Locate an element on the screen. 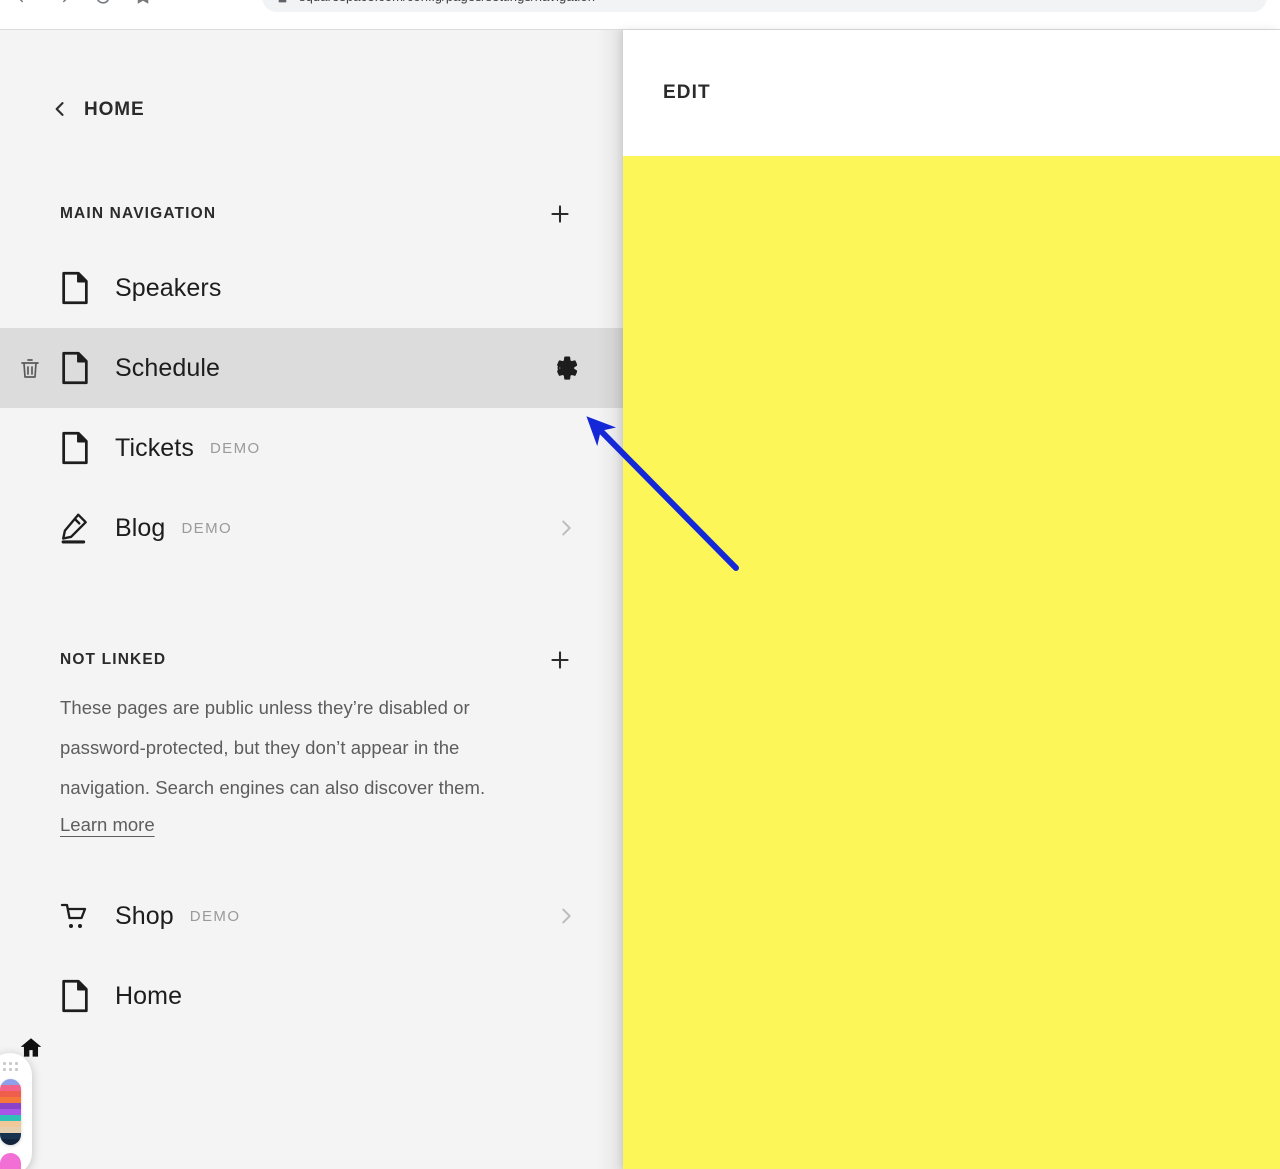 Image resolution: width=1280 pixels, height=1169 pixels. not-linked-list: Shop DEMO Home is located at coordinates (311, 956).